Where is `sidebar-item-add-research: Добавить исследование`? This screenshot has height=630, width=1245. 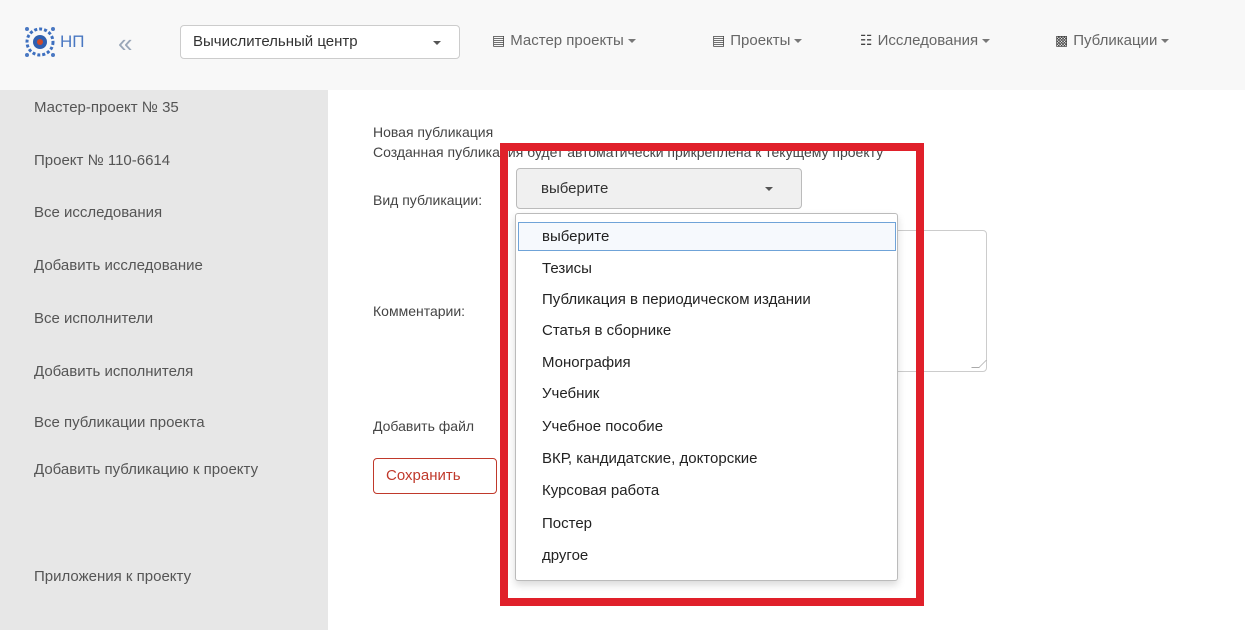 sidebar-item-add-research: Добавить исследование is located at coordinates (118, 265).